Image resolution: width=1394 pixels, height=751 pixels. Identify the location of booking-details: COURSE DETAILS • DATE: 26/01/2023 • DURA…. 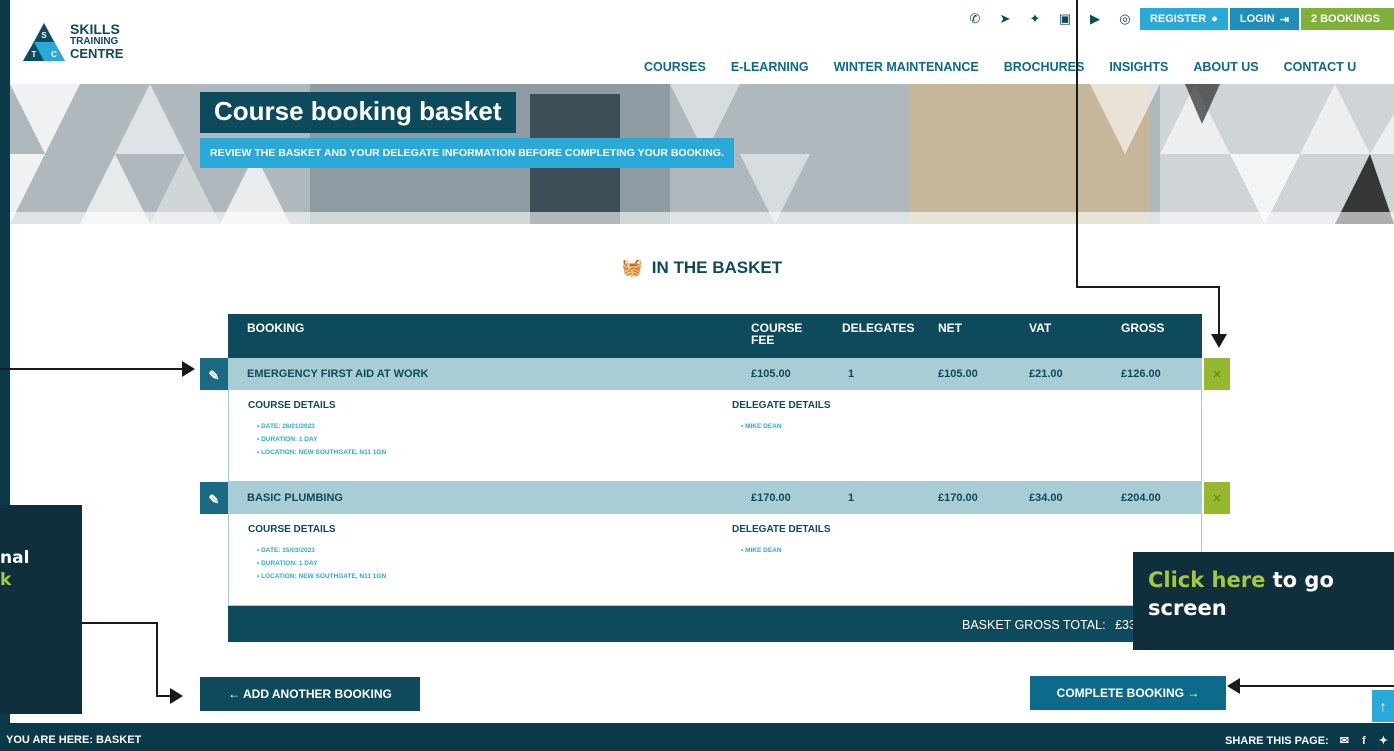
(715, 436).